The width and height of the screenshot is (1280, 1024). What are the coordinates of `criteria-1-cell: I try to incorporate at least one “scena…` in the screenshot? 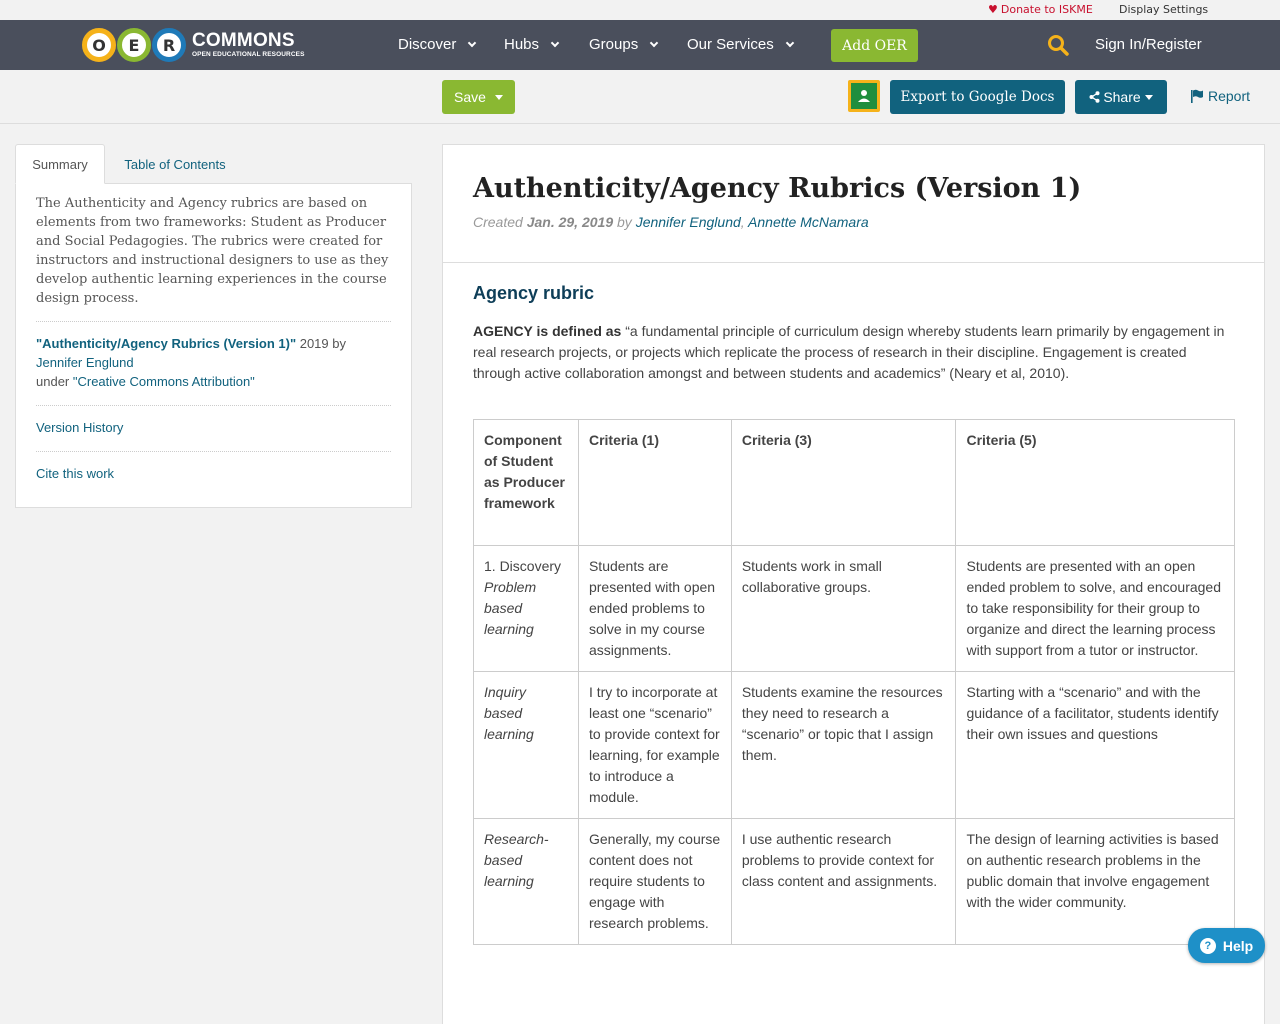 It's located at (654, 745).